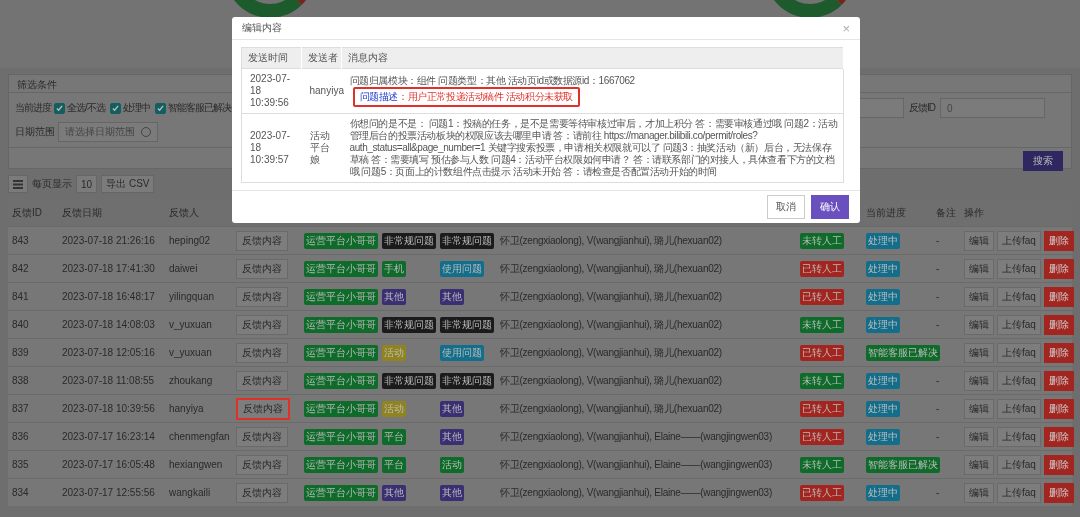 The width and height of the screenshot is (1080, 517). What do you see at coordinates (974, 212) in the screenshot?
I see `column-header: 操作` at bounding box center [974, 212].